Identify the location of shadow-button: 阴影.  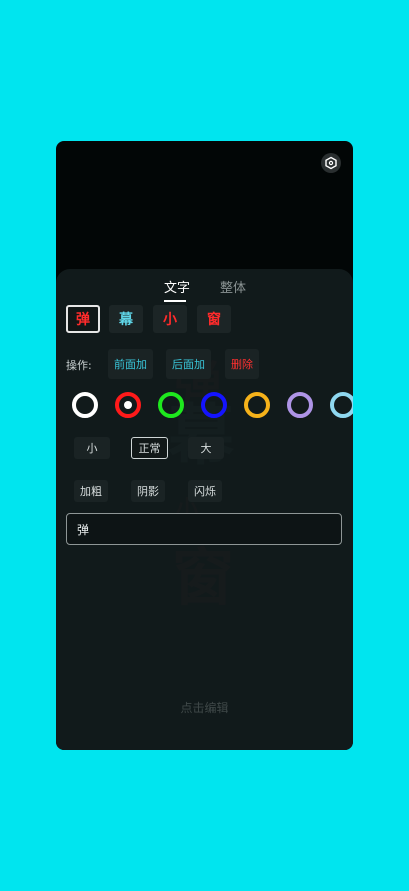
(148, 491).